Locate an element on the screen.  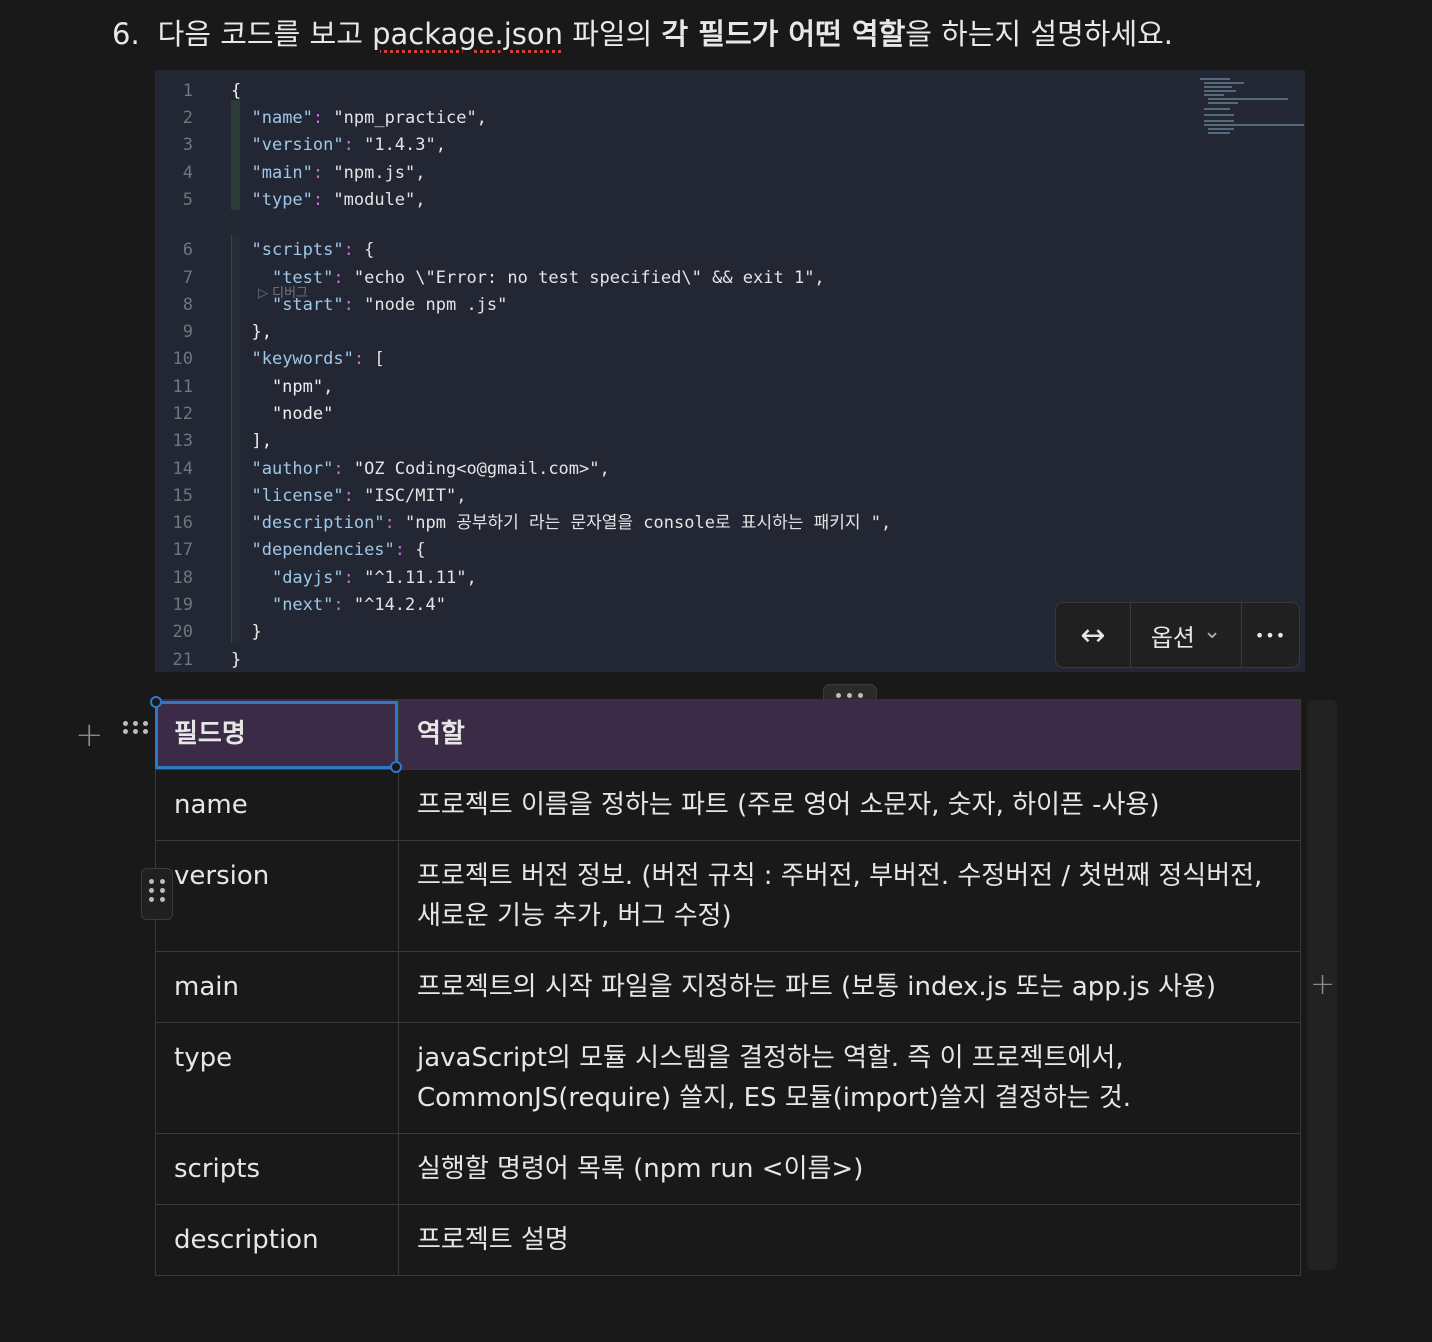
field-name-cell: description is located at coordinates (277, 1240).